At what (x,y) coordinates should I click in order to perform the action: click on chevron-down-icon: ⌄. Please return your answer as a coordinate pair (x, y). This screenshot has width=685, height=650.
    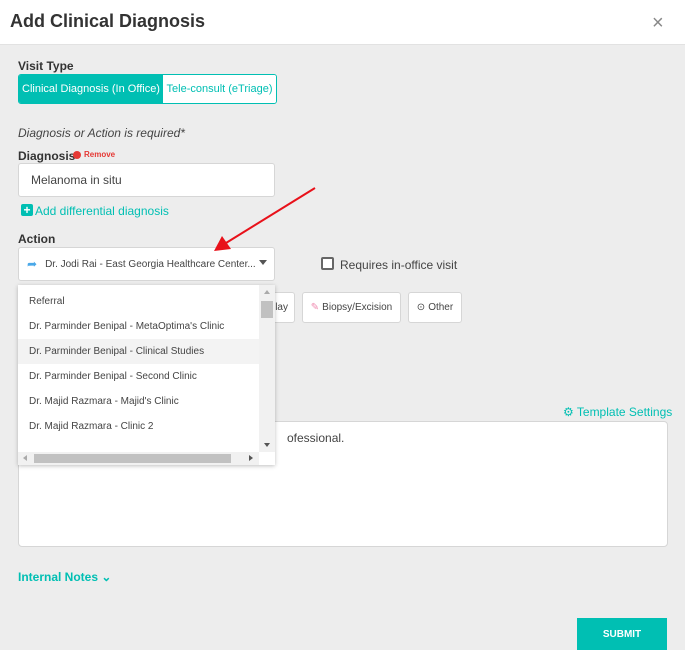
    Looking at the image, I should click on (106, 577).